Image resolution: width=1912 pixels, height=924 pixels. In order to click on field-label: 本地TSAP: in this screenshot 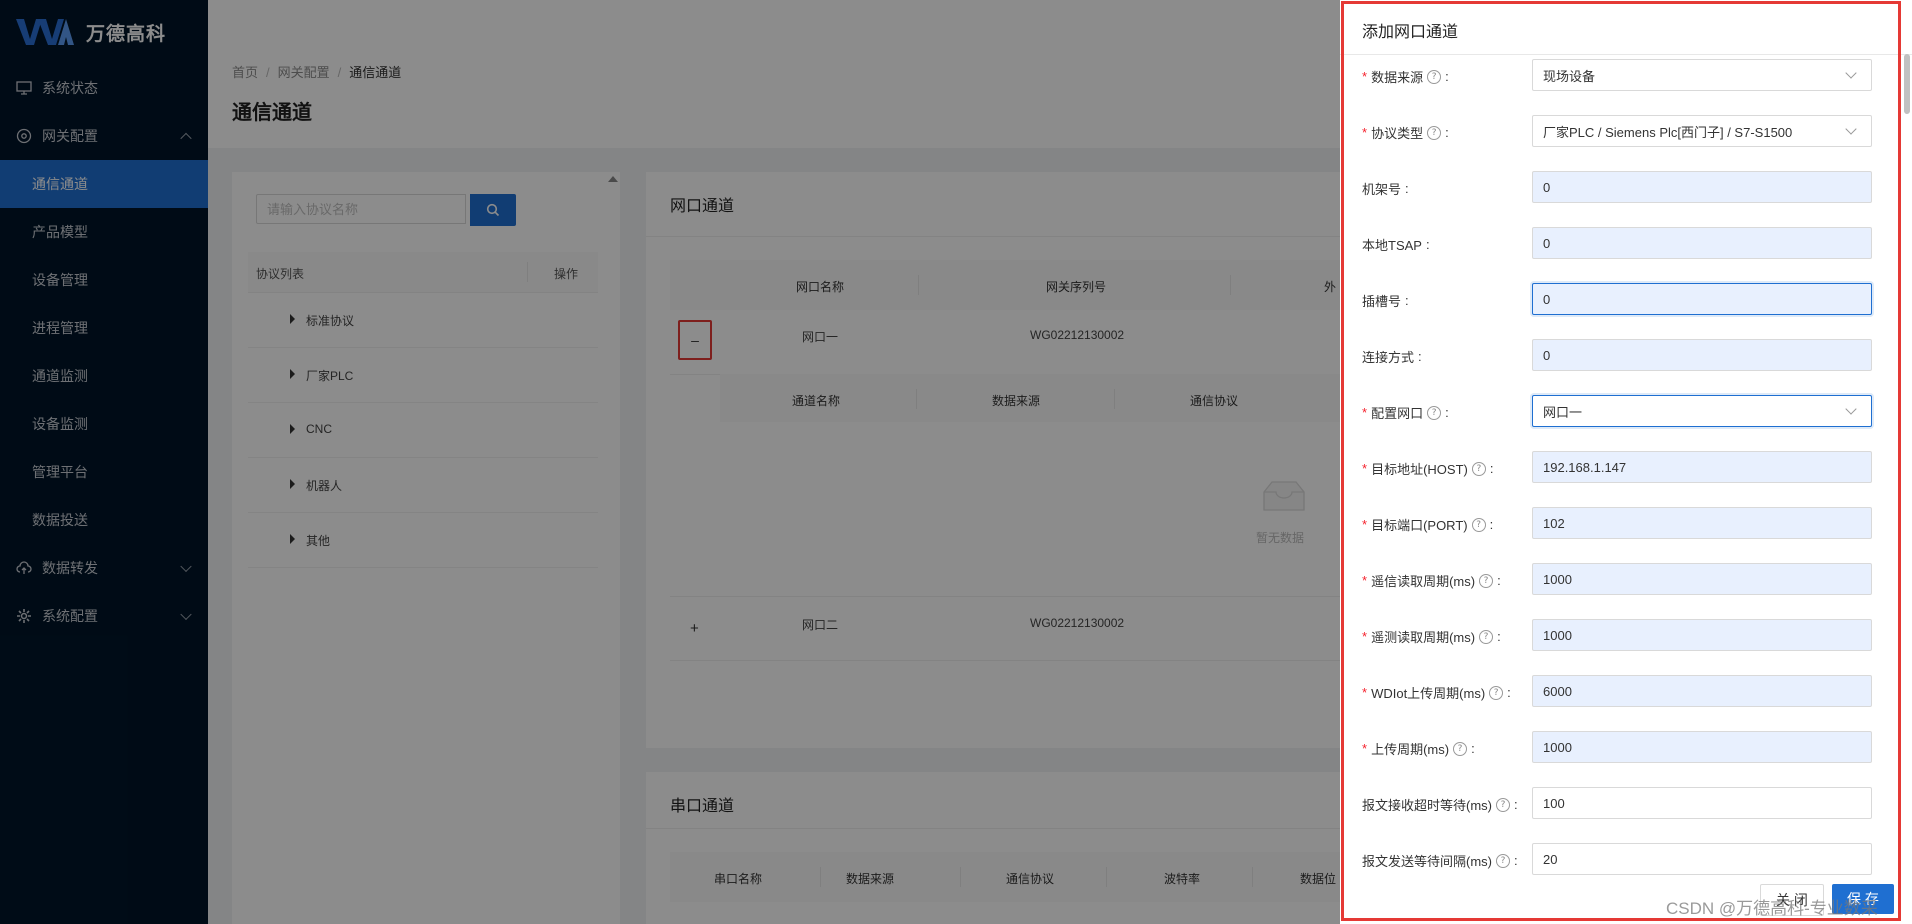, I will do `click(1396, 245)`.